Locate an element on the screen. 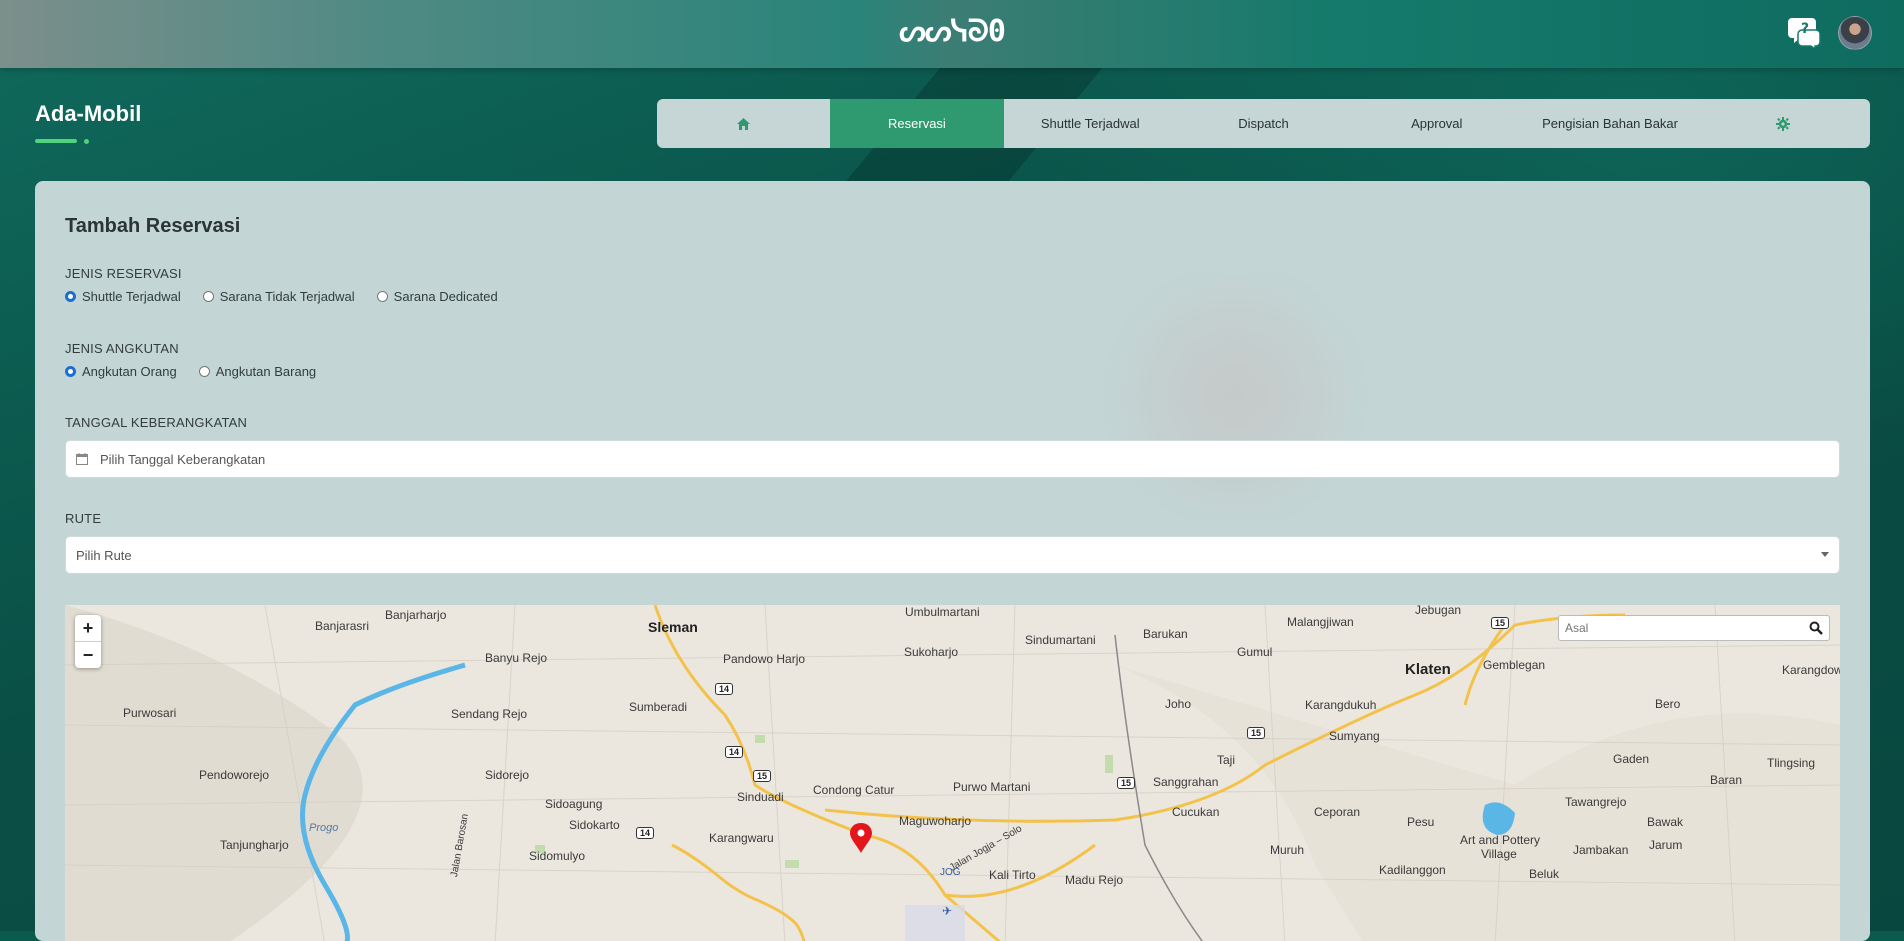  map-label: Gaden is located at coordinates (1631, 759).